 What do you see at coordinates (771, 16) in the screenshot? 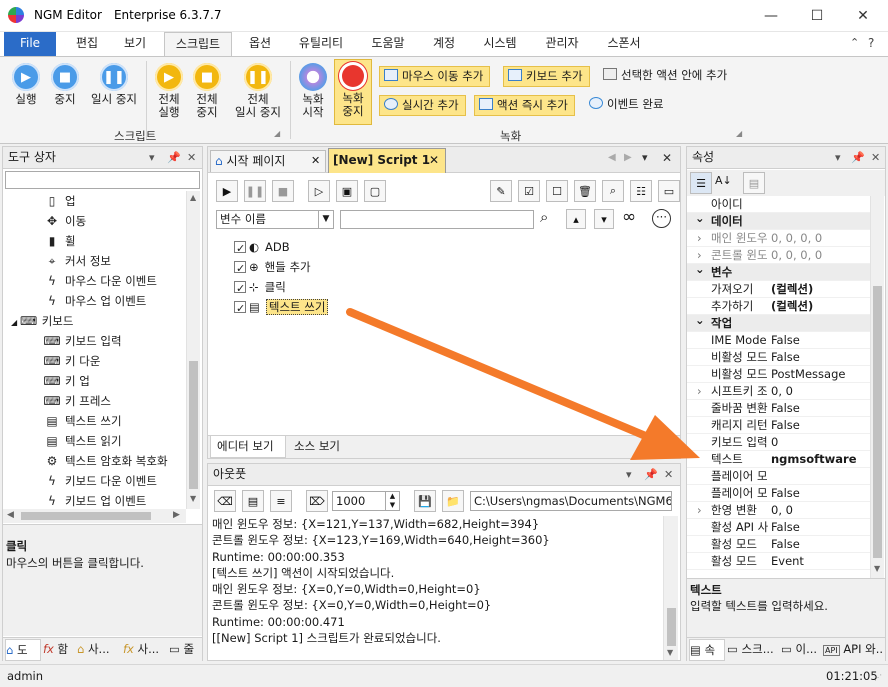
I see `minimize-button: —` at bounding box center [771, 16].